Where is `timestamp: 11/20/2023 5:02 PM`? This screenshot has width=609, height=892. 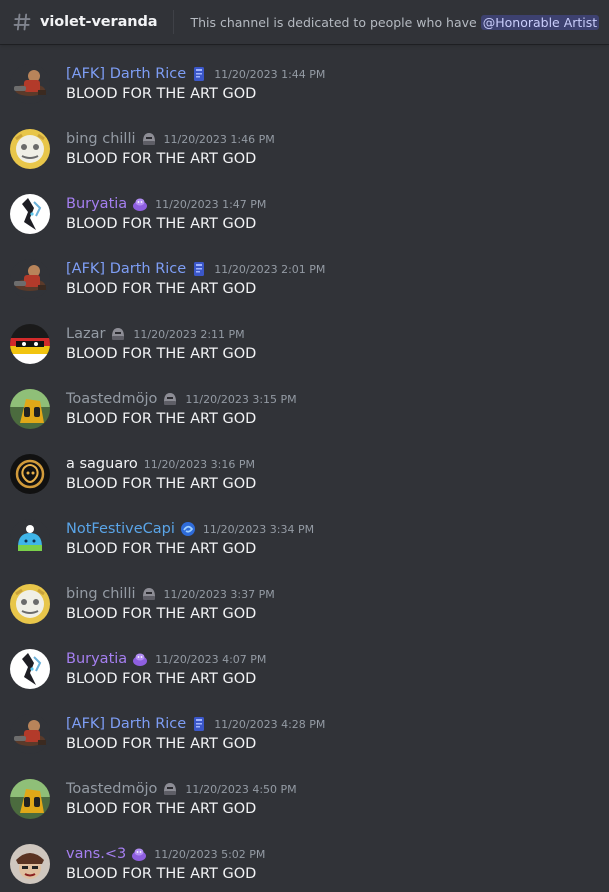 timestamp: 11/20/2023 5:02 PM is located at coordinates (209, 854).